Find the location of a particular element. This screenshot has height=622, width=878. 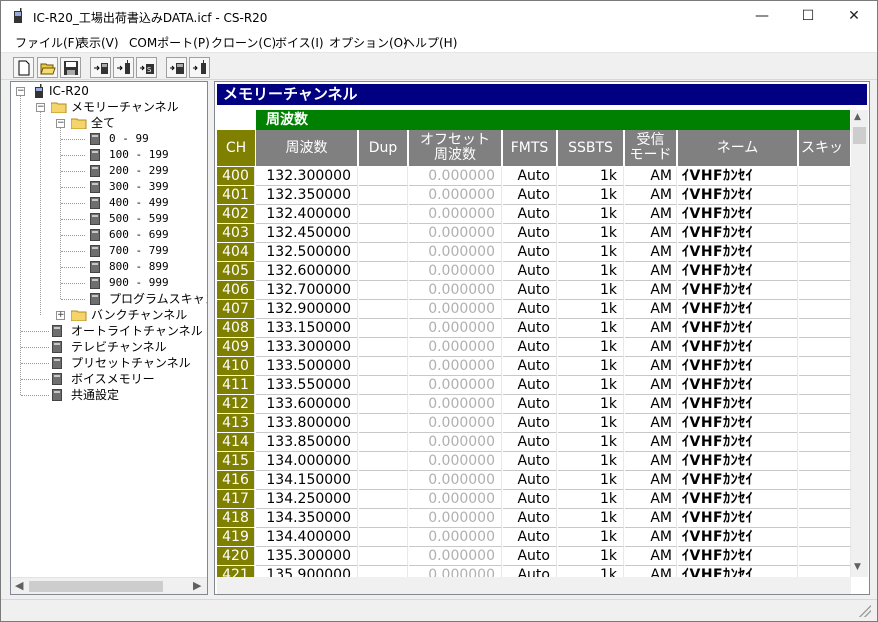

scrollbar-thumb is located at coordinates (859, 135).